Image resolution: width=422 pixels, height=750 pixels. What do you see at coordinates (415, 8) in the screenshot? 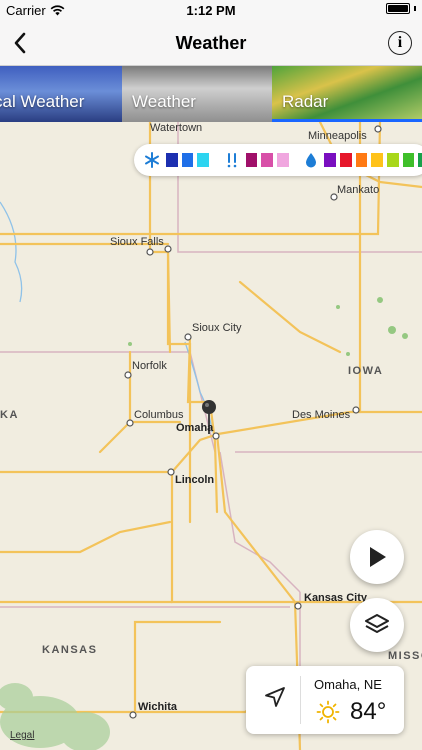
I see `battery-cap` at bounding box center [415, 8].